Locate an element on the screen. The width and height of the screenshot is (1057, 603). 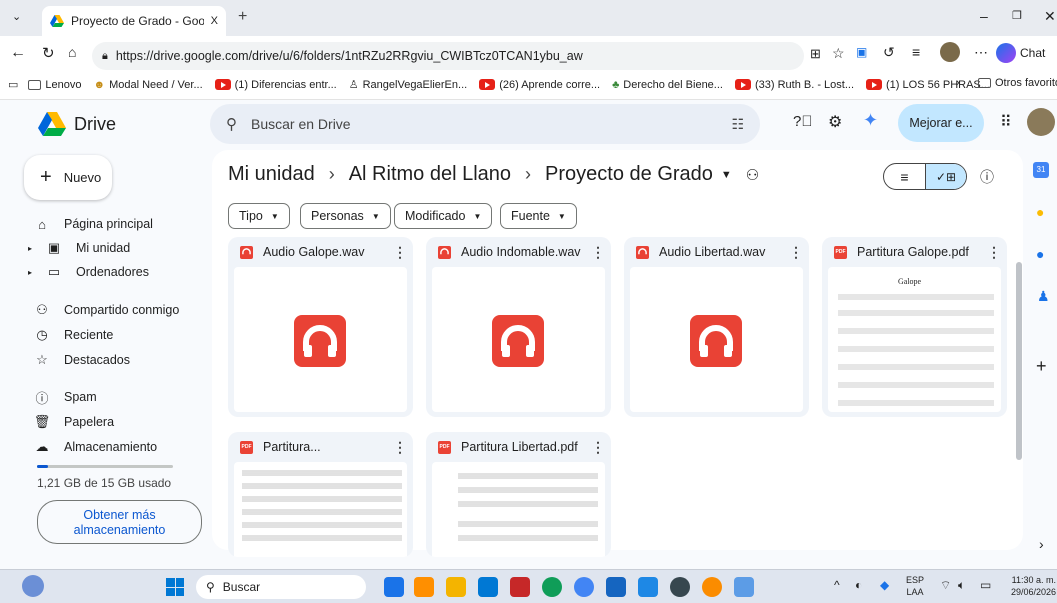
refresh-extension-icon: ↺ is located at coordinates (889, 52).